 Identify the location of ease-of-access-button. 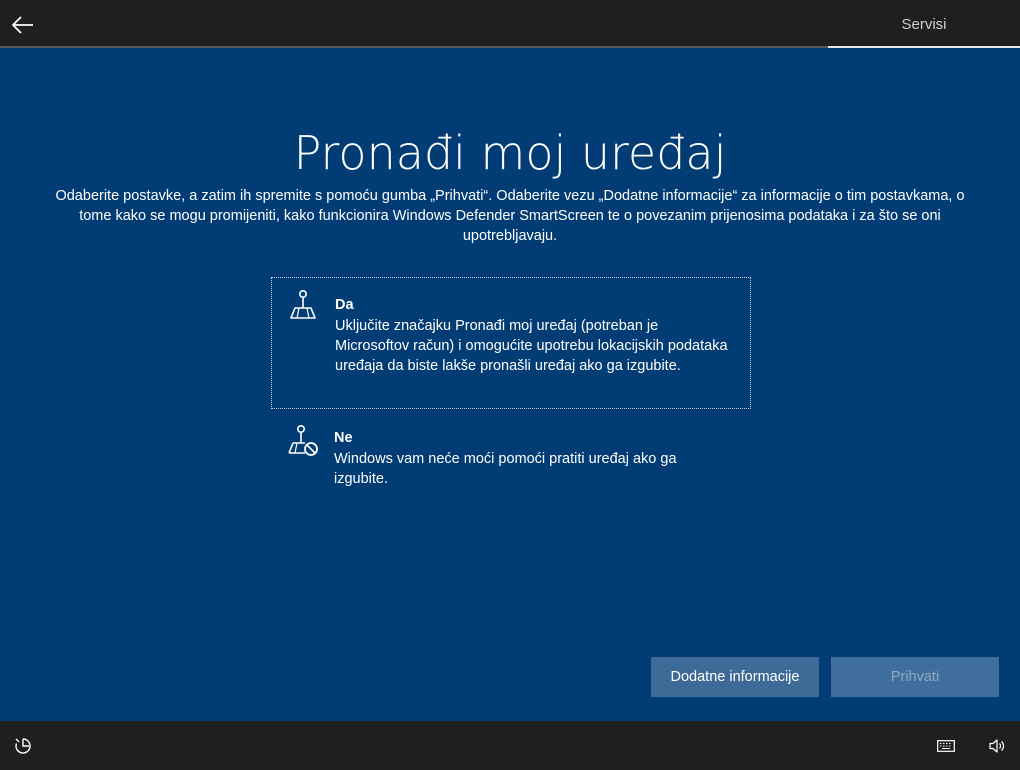
(23, 746).